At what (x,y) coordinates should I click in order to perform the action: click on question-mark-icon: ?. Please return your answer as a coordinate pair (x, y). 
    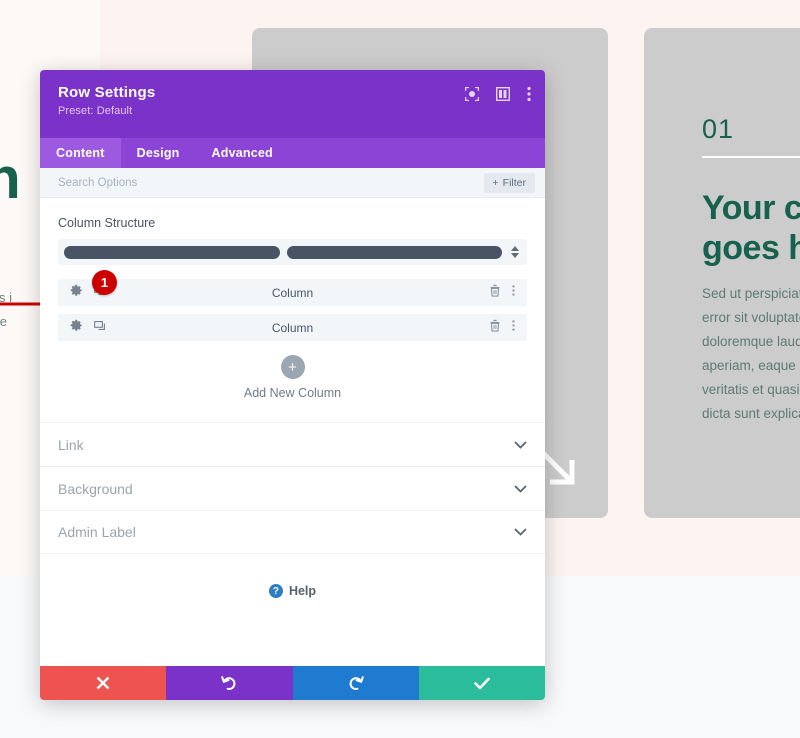
    Looking at the image, I should click on (275, 591).